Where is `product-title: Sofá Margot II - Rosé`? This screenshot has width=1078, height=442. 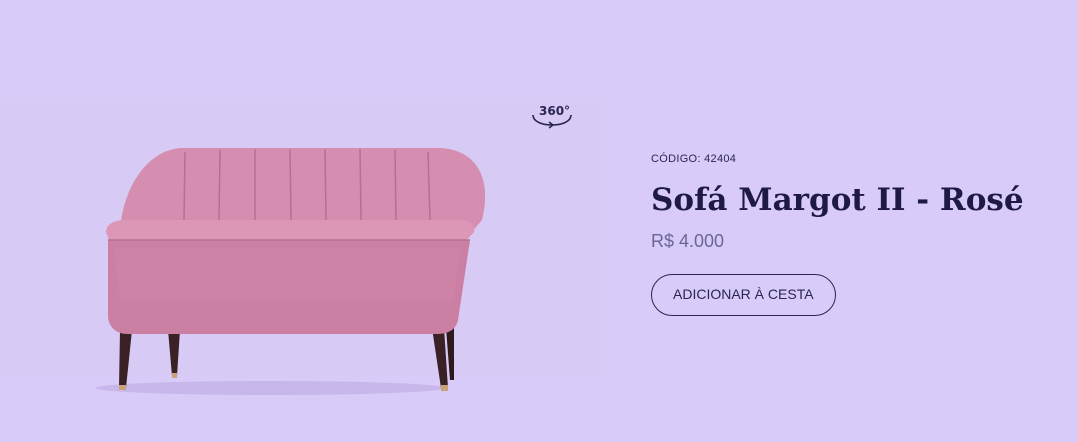 product-title: Sofá Margot II - Rosé is located at coordinates (837, 200).